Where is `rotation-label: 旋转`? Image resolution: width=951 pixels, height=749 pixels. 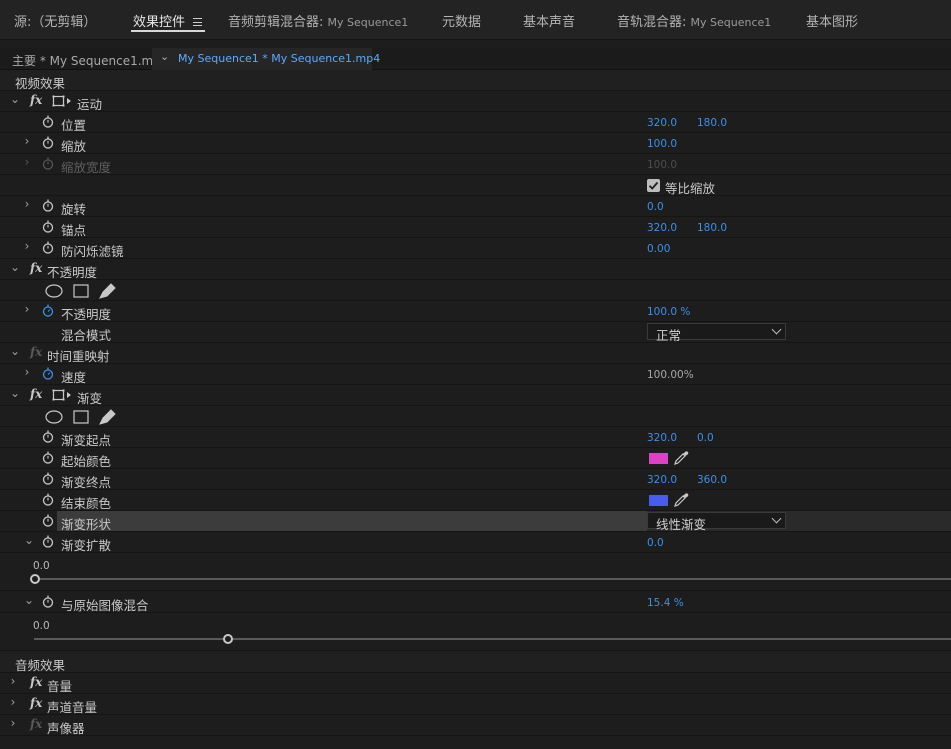 rotation-label: 旋转 is located at coordinates (74, 209).